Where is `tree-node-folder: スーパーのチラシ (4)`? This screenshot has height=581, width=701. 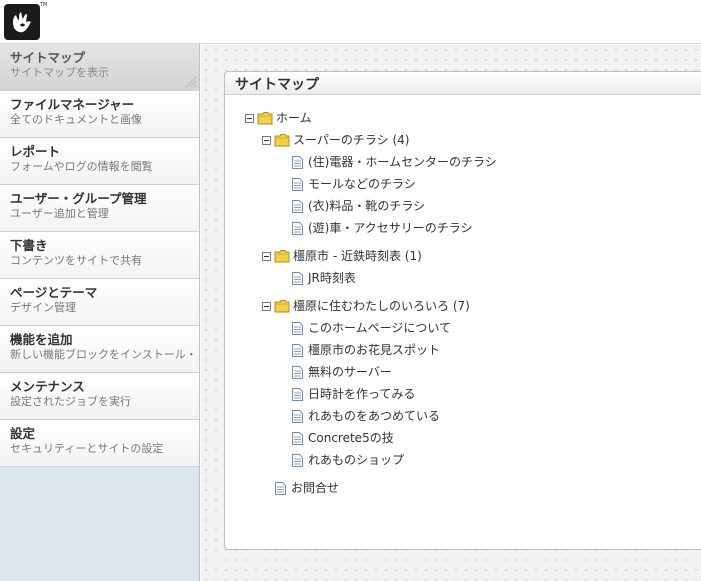 tree-node-folder: スーパーのチラシ (4) is located at coordinates (335, 140).